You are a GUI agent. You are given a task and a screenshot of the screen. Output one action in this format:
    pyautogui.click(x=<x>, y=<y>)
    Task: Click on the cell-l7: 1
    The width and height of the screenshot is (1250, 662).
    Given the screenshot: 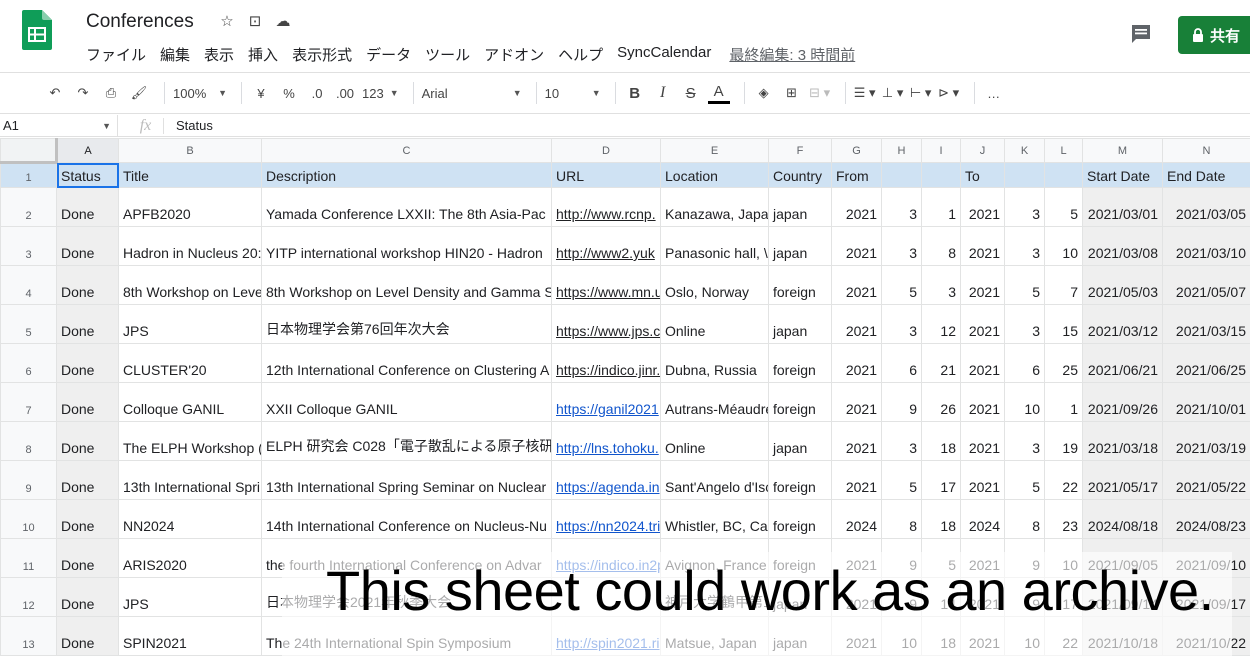 What is the action you would take?
    pyautogui.click(x=1063, y=402)
    